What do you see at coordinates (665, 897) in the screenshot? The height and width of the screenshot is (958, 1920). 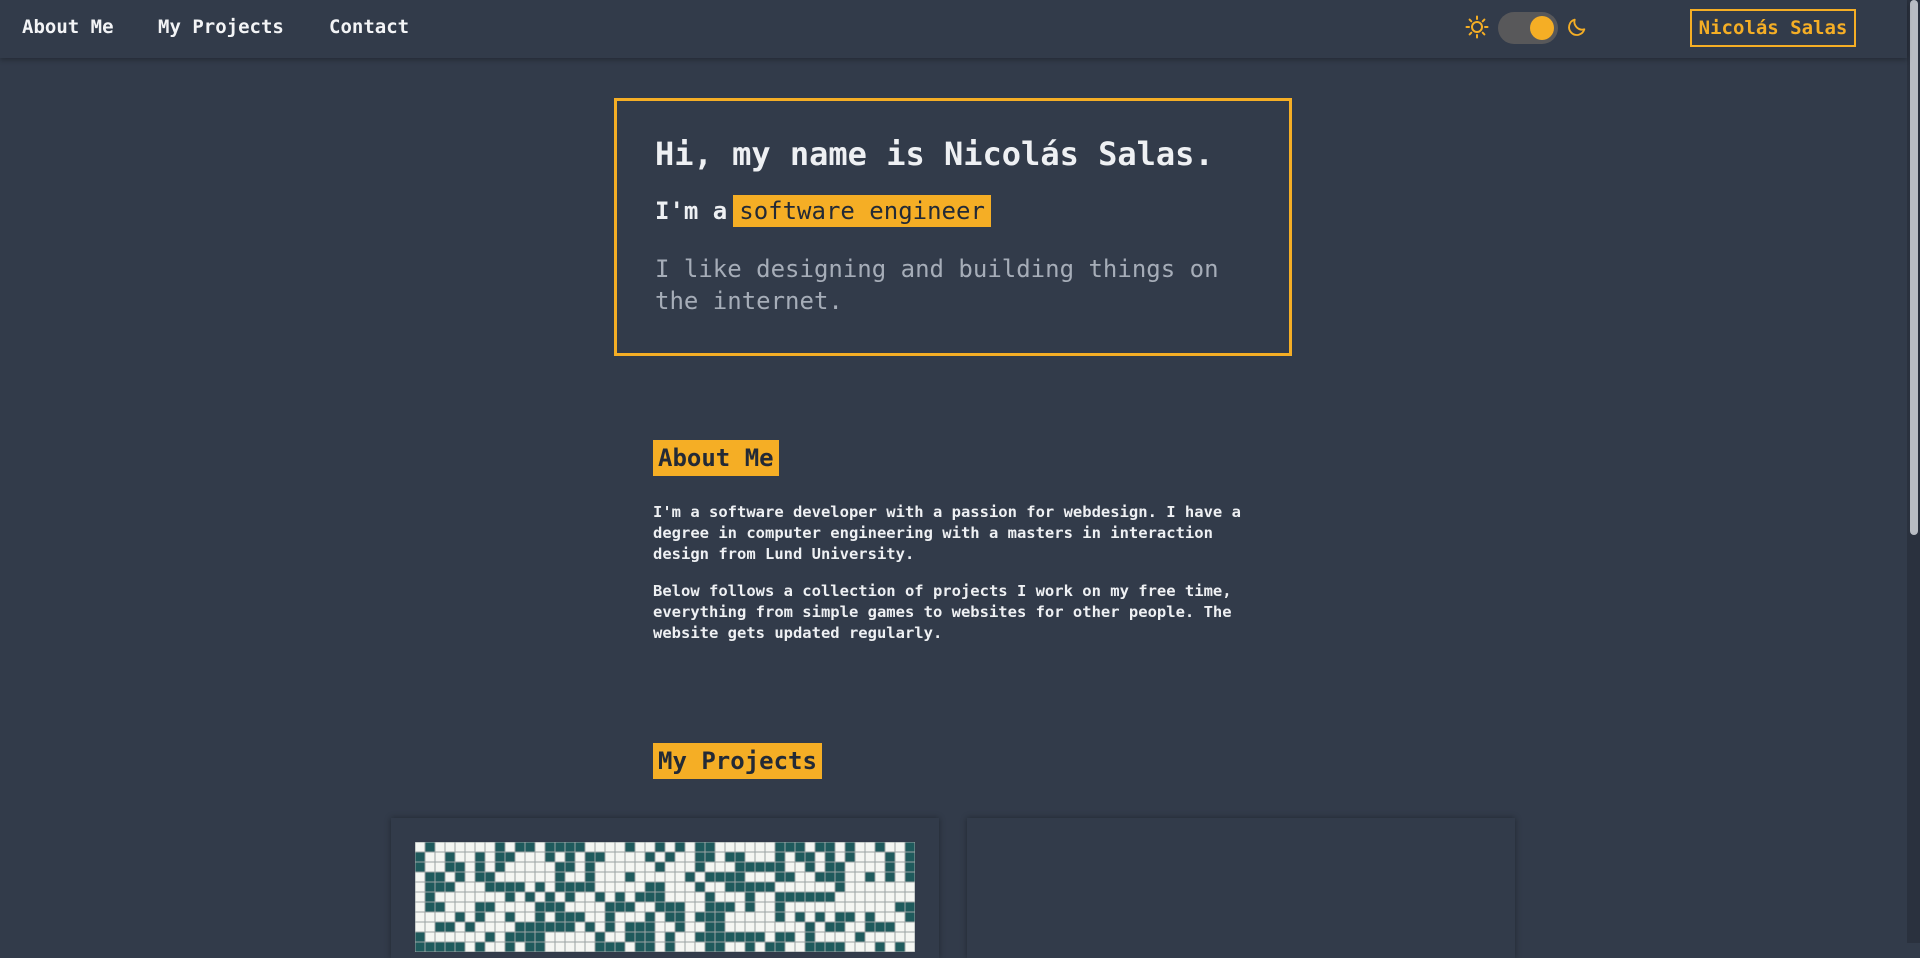 I see `project-thumbnail-image` at bounding box center [665, 897].